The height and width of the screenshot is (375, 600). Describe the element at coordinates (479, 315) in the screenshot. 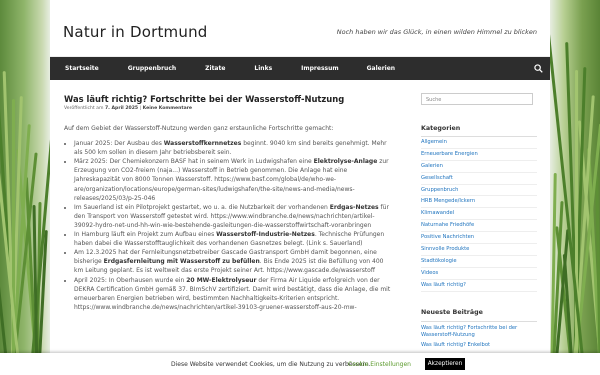

I see `recent-posts-title: Neueste Beiträge` at that location.